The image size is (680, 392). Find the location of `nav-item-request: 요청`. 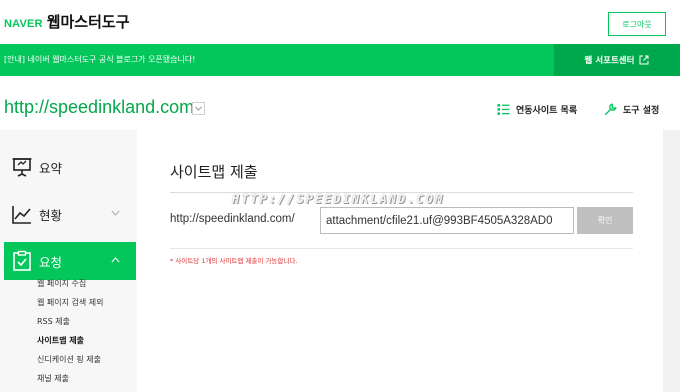

nav-item-request: 요청 is located at coordinates (70, 261).